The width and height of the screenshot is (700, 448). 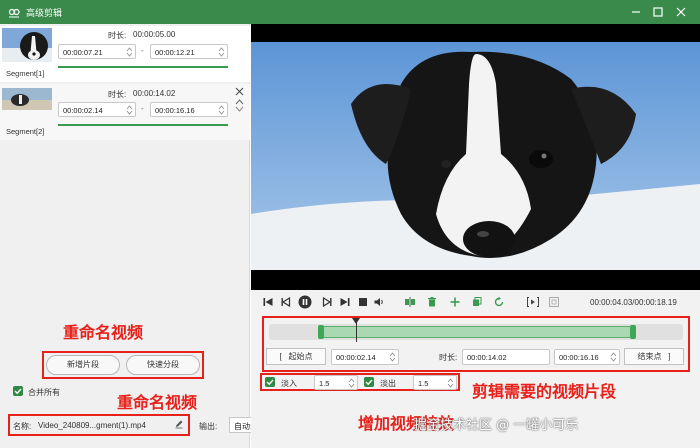 I want to click on watermark-text: 掘金技术社区 @ 一罐小可乐, so click(x=496, y=425).